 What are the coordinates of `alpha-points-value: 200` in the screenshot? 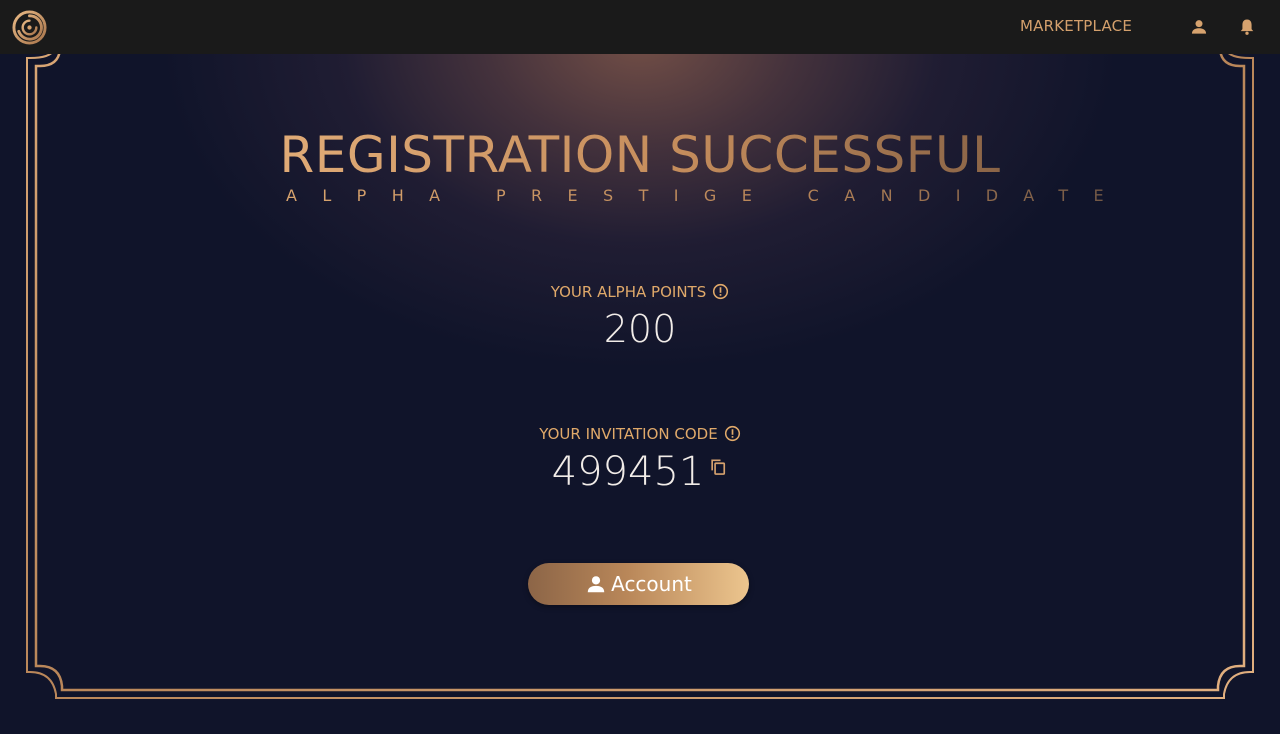 It's located at (640, 329).